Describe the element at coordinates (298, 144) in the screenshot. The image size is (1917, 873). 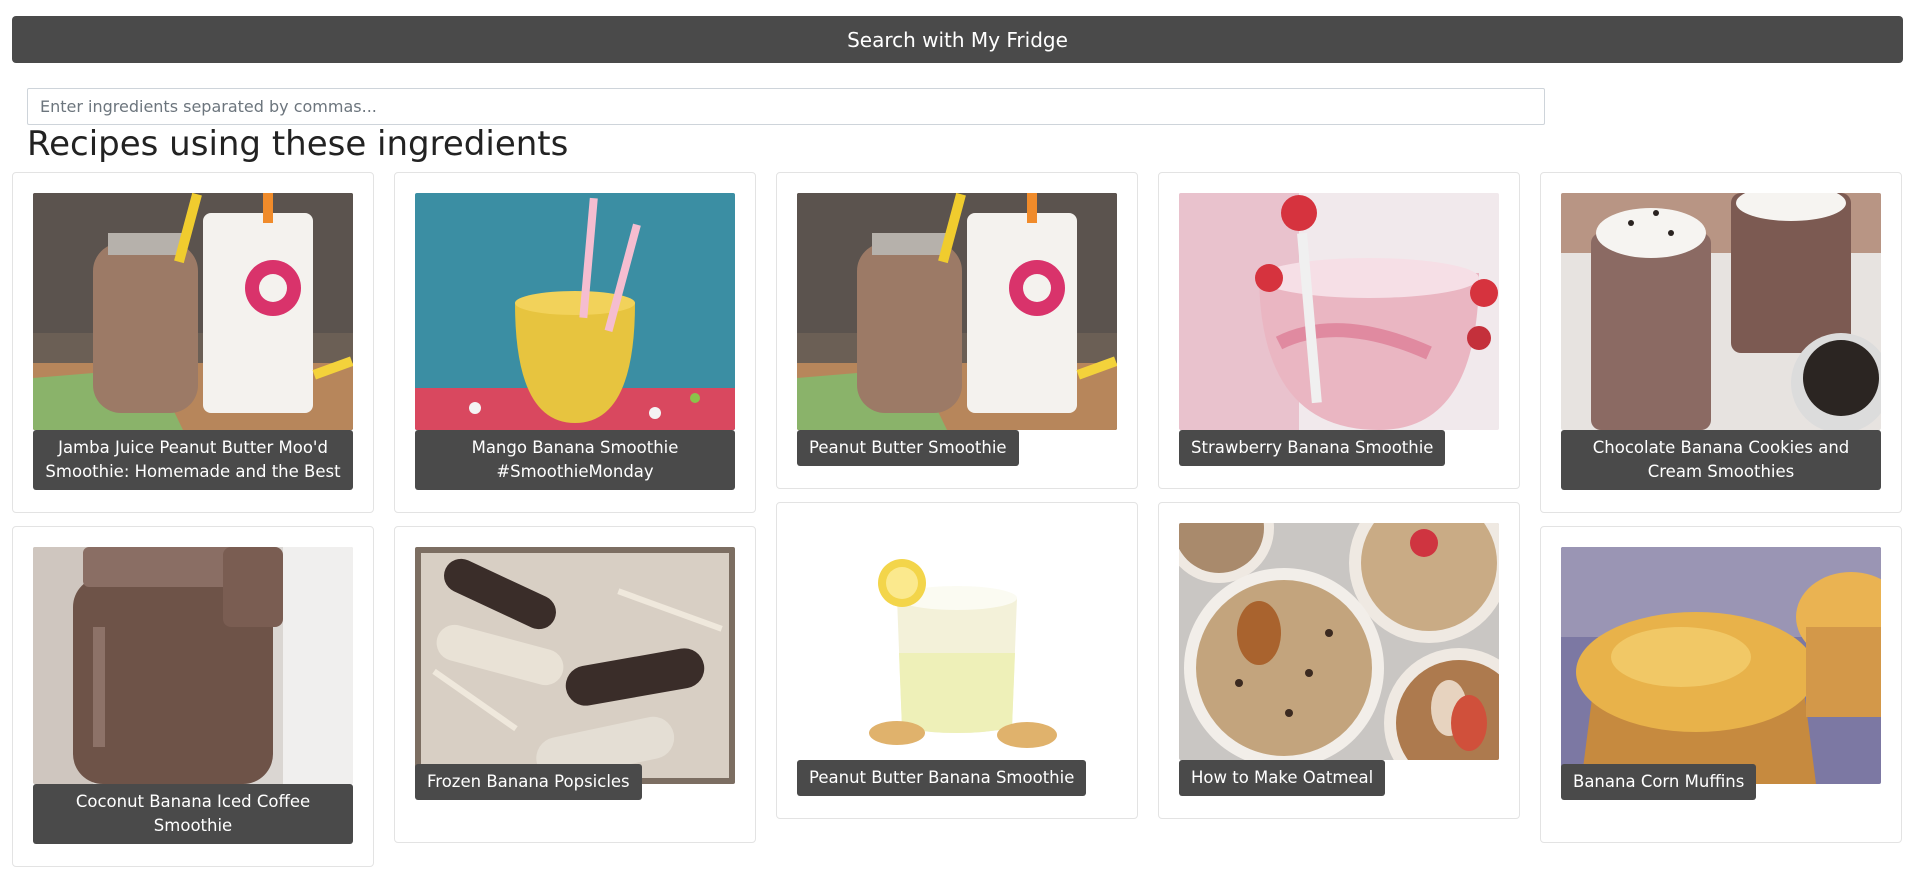
I see `section-title: Recipes using these ingredients` at that location.